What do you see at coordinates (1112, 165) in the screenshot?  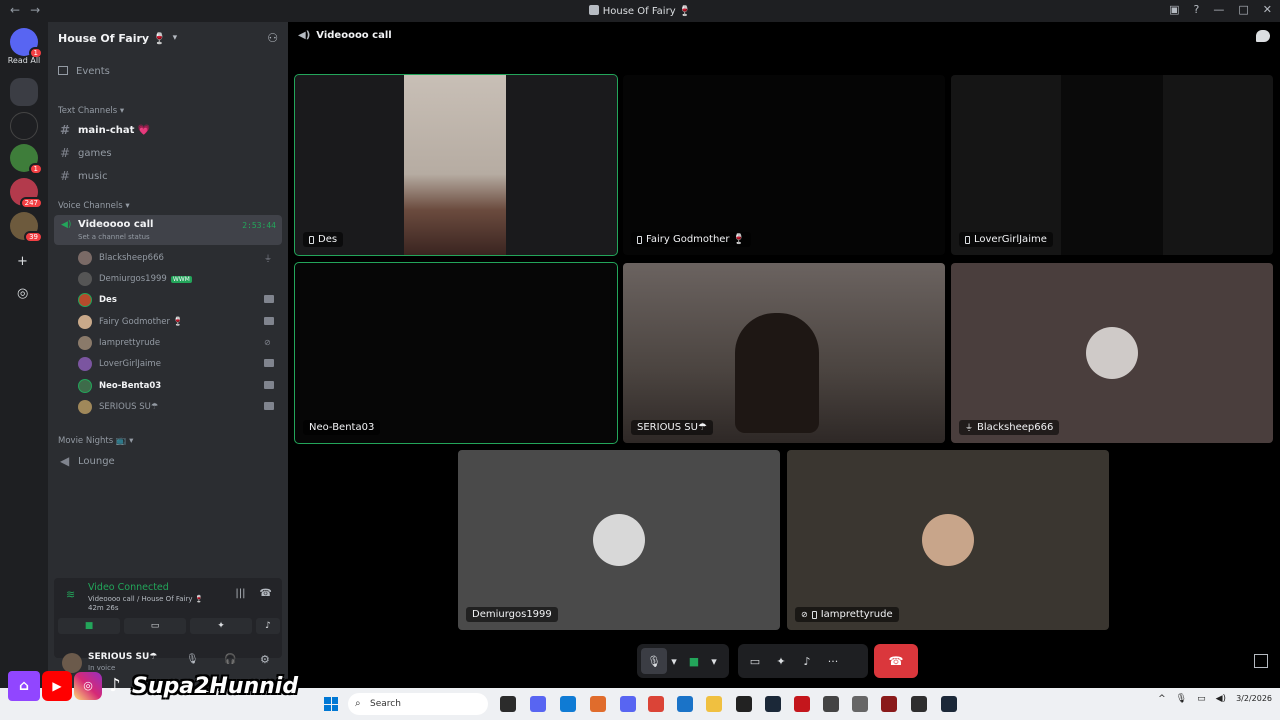 I see `video-tile-lovergirljaime: LoverGirlJaime` at bounding box center [1112, 165].